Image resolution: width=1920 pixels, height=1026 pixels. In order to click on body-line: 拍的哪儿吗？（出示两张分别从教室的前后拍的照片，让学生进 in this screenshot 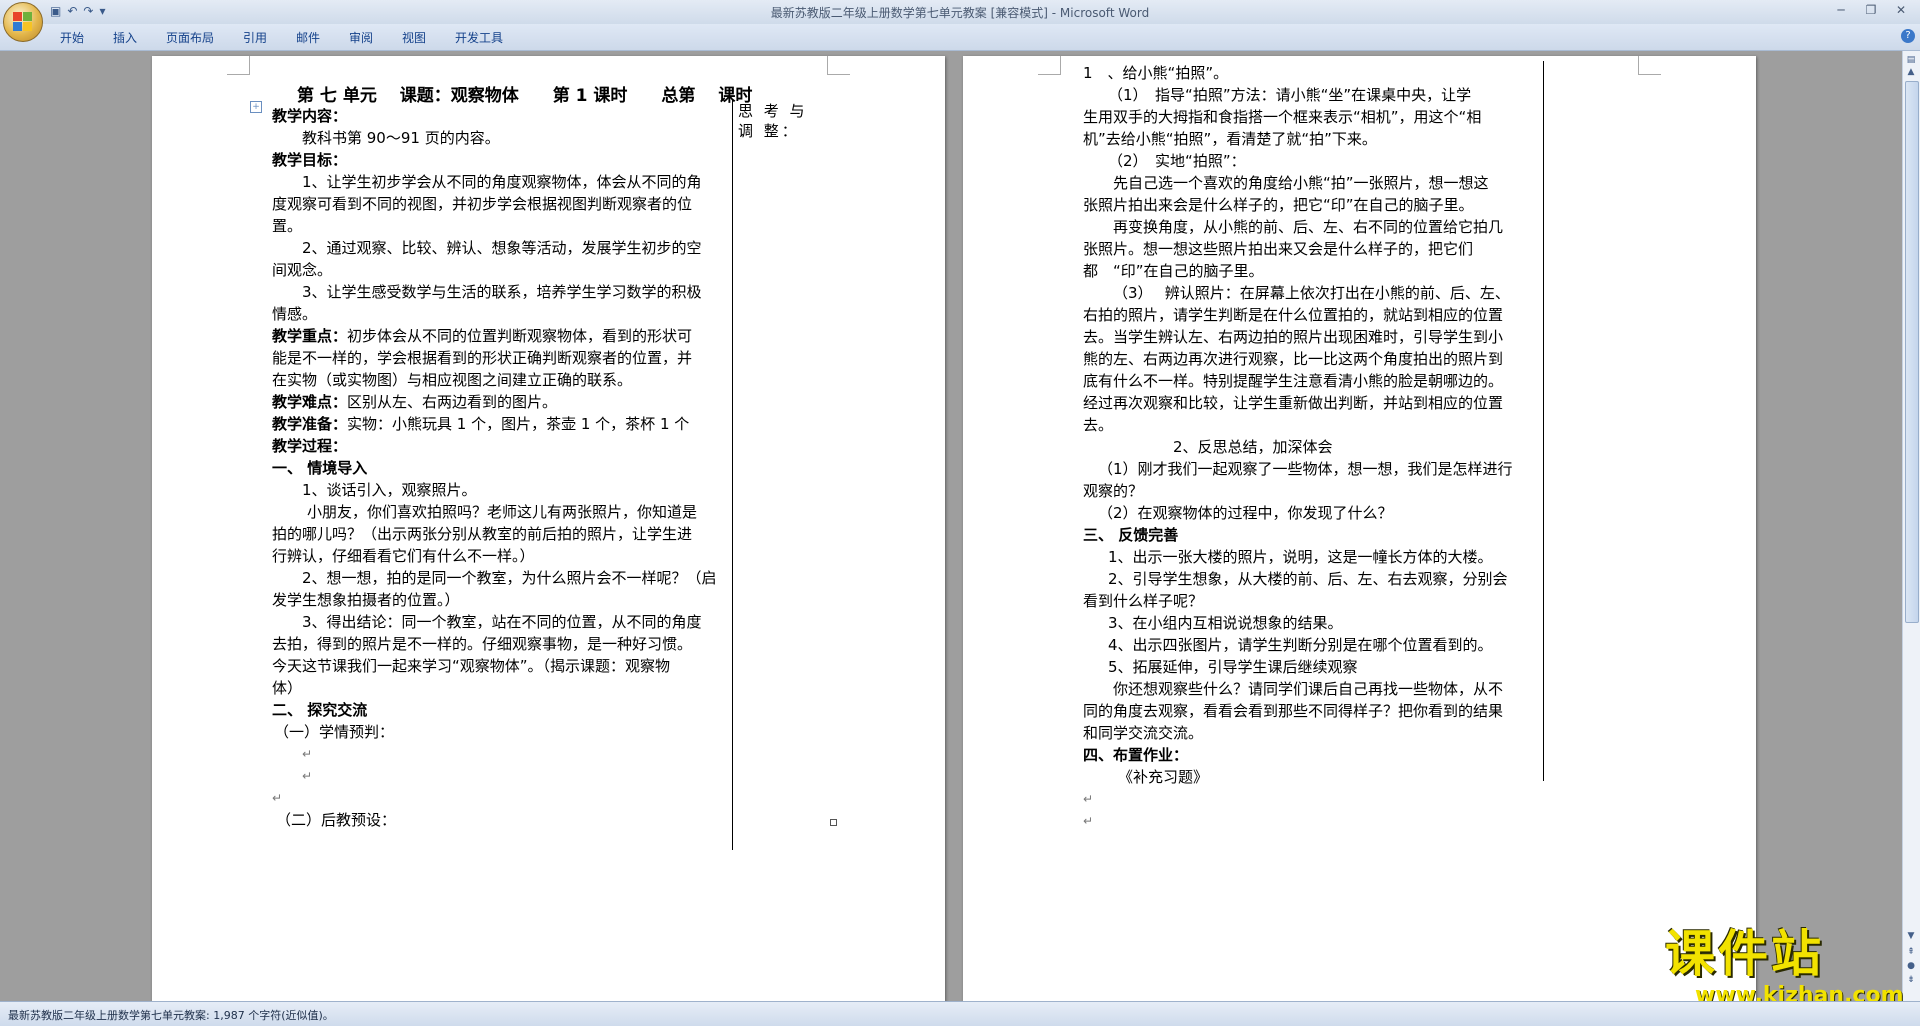, I will do `click(482, 534)`.